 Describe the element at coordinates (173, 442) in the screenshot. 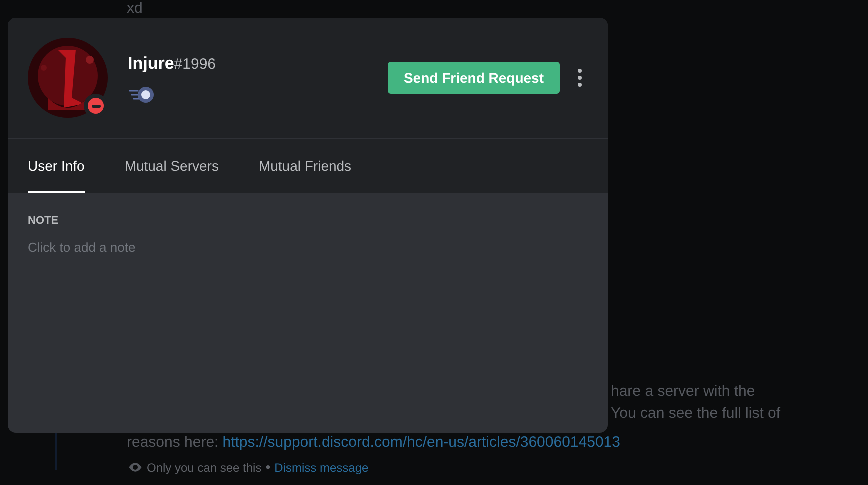

I see `message-text: reasons here:` at that location.